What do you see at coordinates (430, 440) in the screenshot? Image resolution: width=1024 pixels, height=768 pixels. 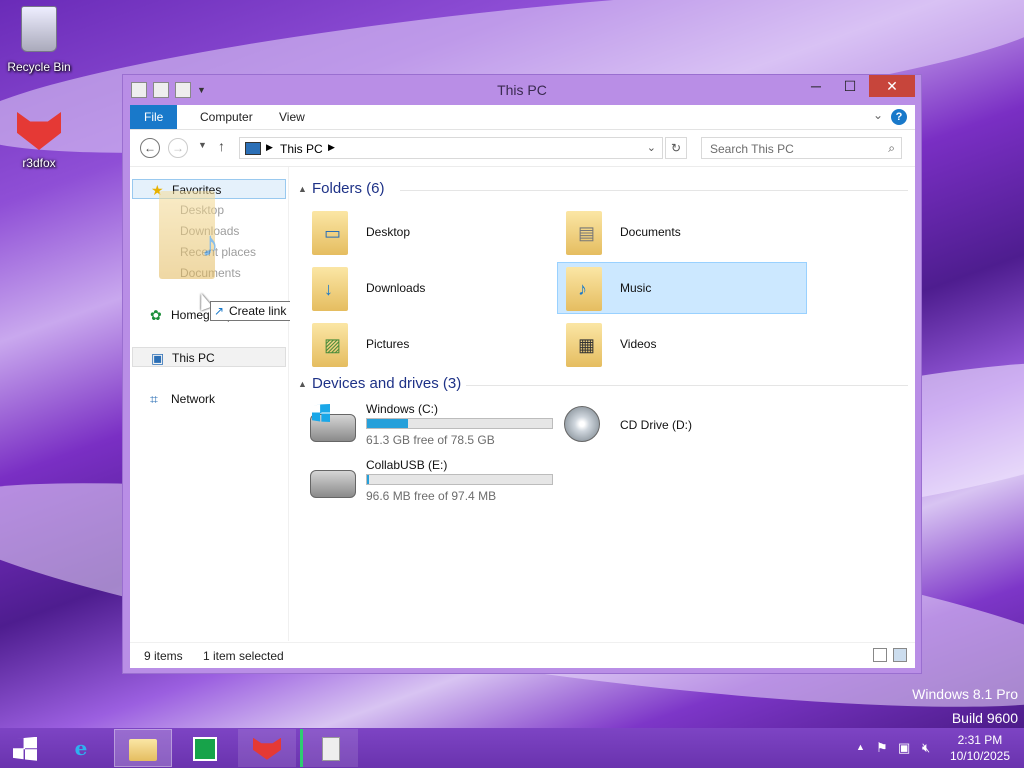 I see `drive-free-text: 61.3 GB free of 78.5 GB` at bounding box center [430, 440].